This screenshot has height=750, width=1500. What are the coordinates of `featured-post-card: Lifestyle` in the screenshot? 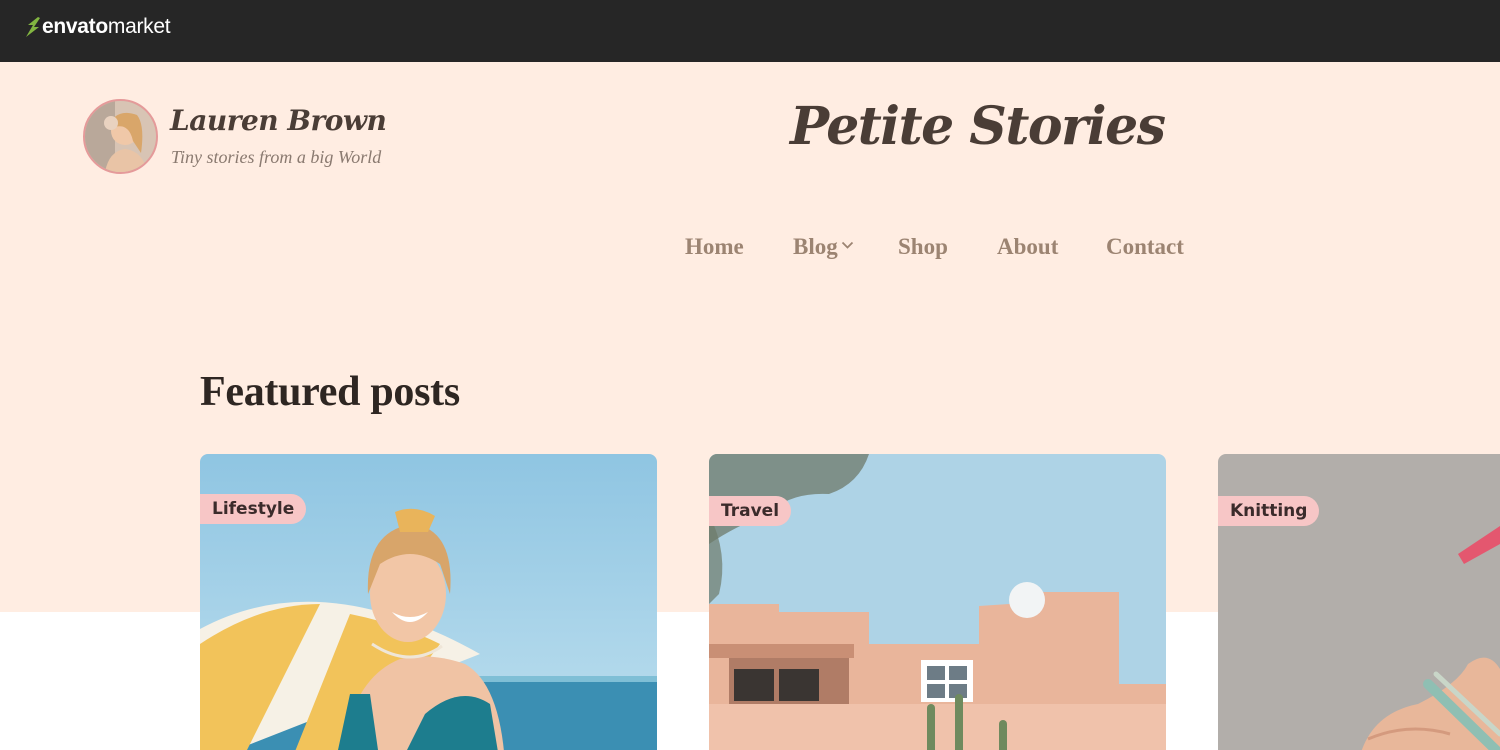 It's located at (428, 602).